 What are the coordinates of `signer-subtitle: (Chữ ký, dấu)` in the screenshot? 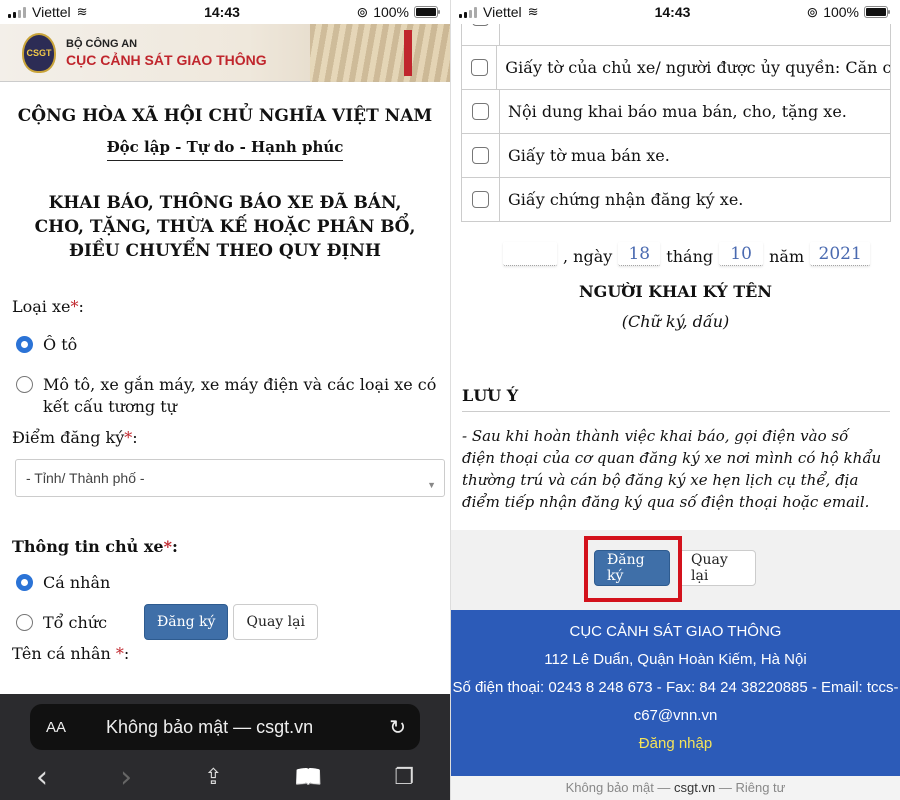 It's located at (675, 321).